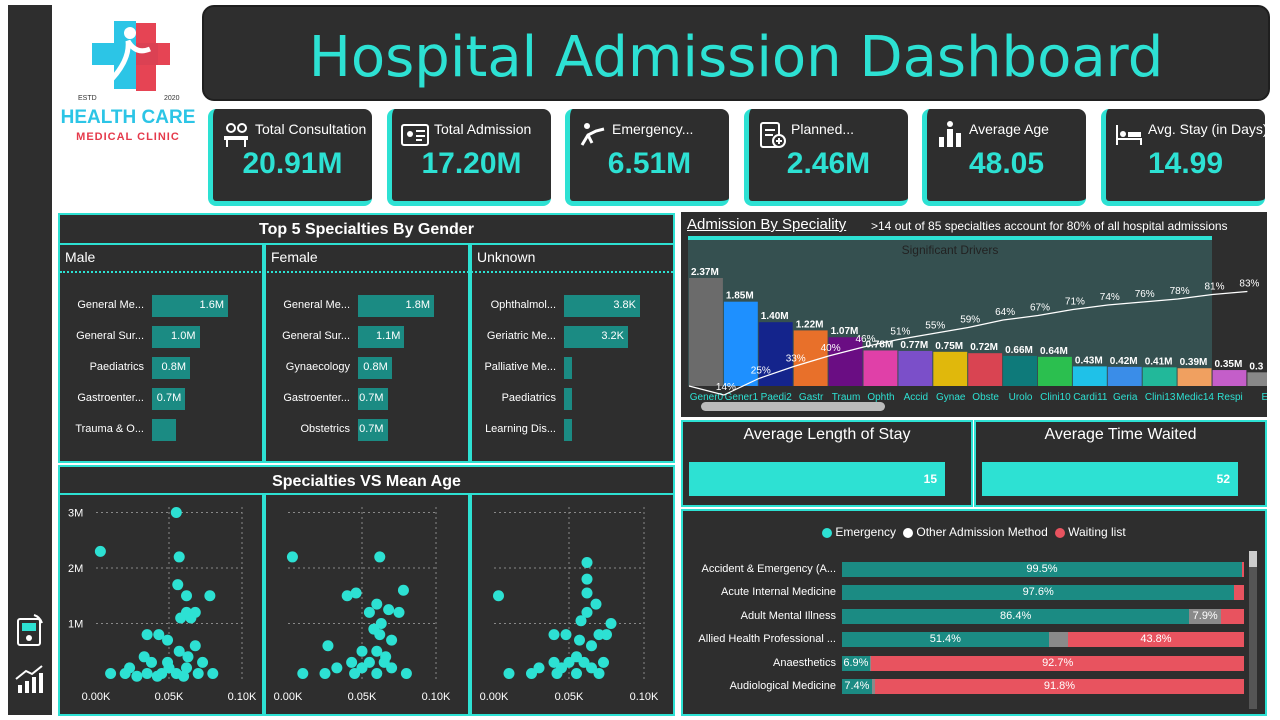 The width and height of the screenshot is (1280, 720). What do you see at coordinates (292, 163) in the screenshot?
I see `kpi-value: 20.91M` at bounding box center [292, 163].